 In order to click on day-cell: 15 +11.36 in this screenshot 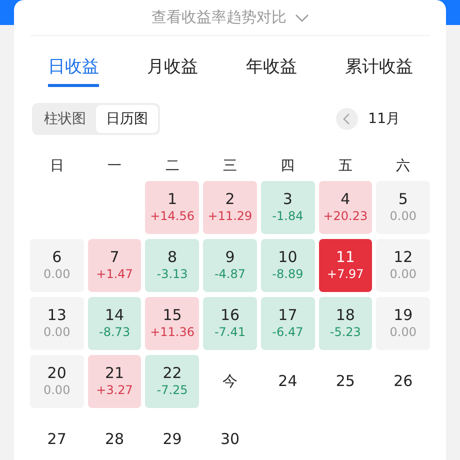, I will do `click(172, 323)`.